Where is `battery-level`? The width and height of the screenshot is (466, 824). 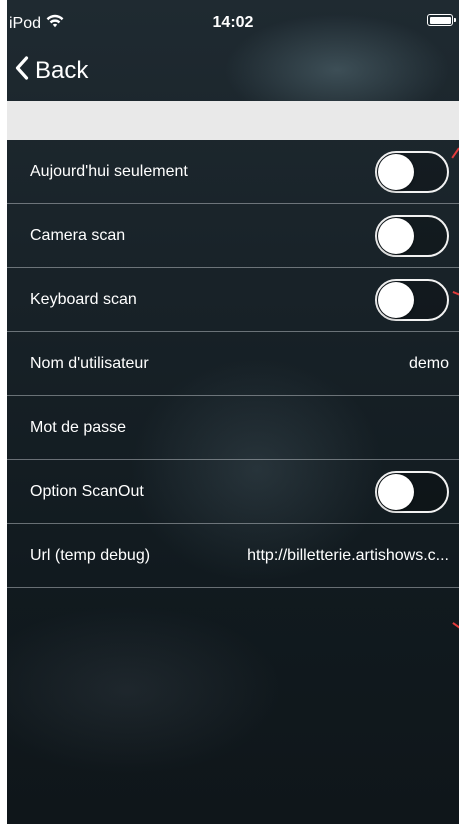 battery-level is located at coordinates (440, 20).